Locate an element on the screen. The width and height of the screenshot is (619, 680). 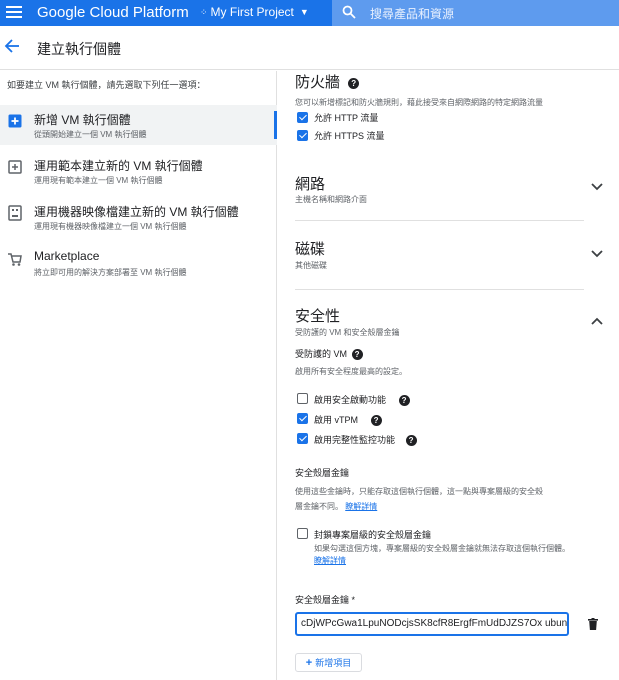
cart-icon is located at coordinates (15, 259).